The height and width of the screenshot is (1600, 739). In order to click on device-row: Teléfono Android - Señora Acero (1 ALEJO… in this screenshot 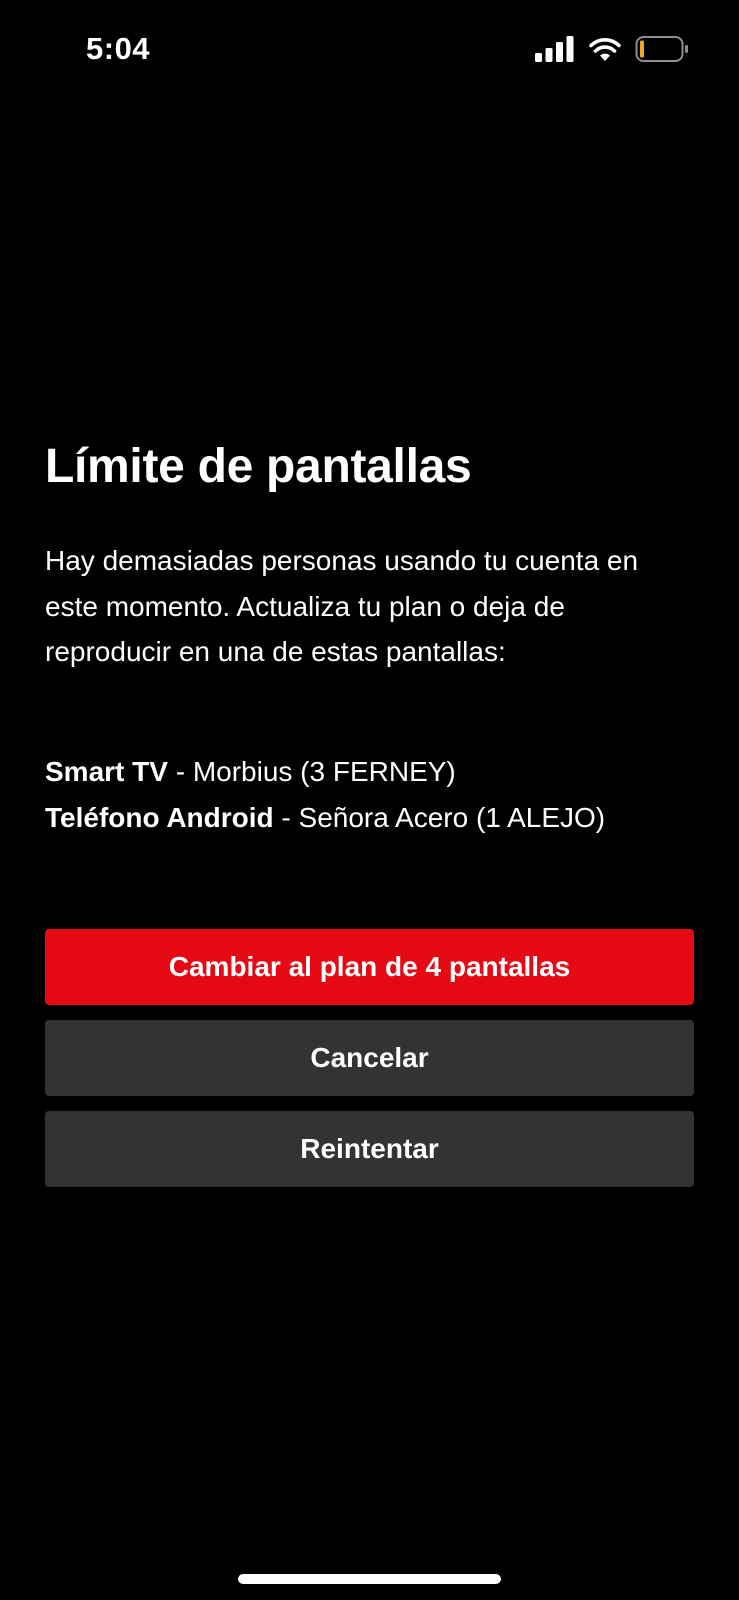, I will do `click(370, 818)`.